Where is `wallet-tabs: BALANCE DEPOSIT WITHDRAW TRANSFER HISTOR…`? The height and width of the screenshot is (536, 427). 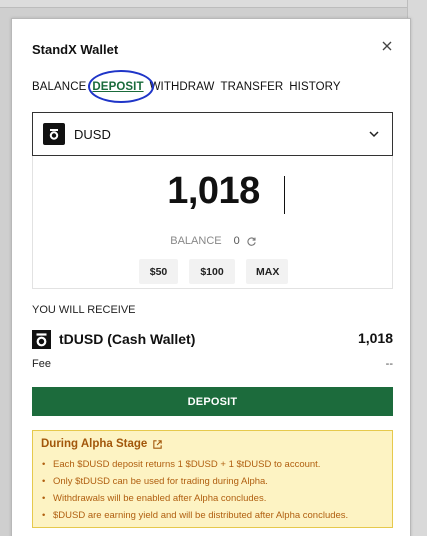 wallet-tabs: BALANCE DEPOSIT WITHDRAW TRANSFER HISTOR… is located at coordinates (189, 89).